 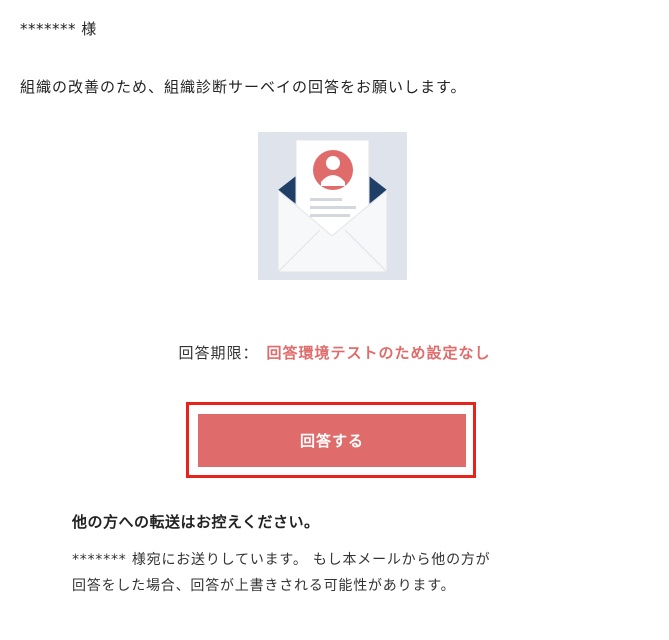 I want to click on intro-message: 組織の改善のため、組織診断サーベイの回答をお願いします。, so click(x=243, y=87).